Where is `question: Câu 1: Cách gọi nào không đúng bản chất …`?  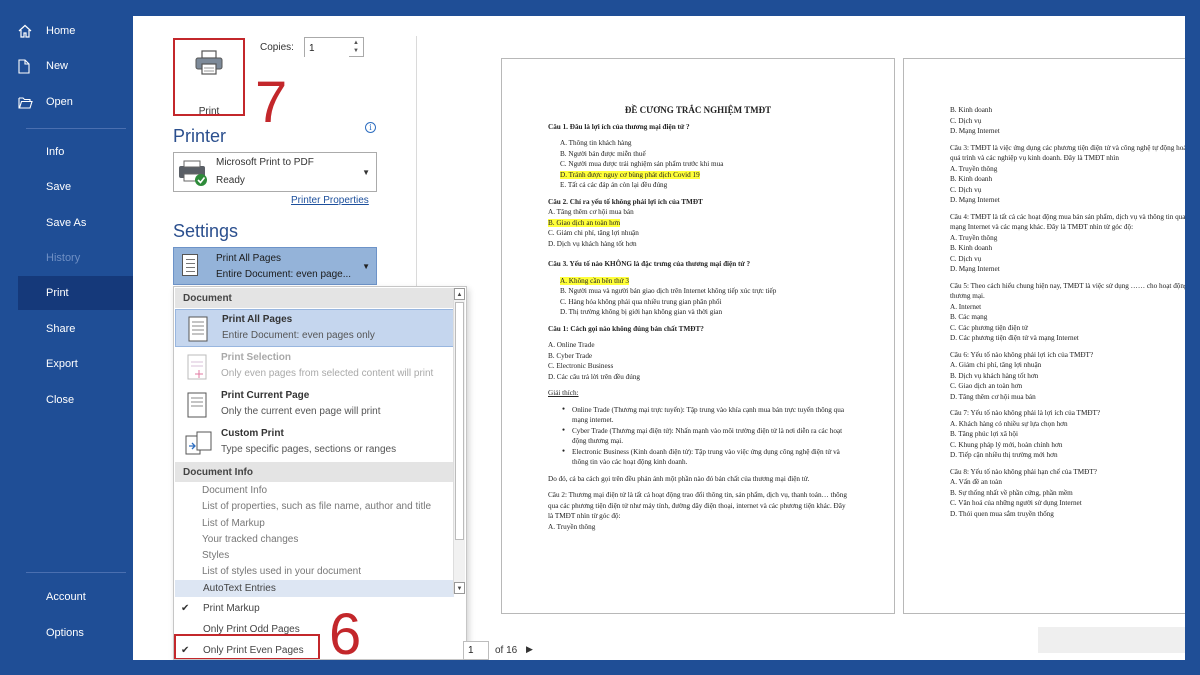 question: Câu 1: Cách gọi nào không đúng bản chất … is located at coordinates (626, 328).